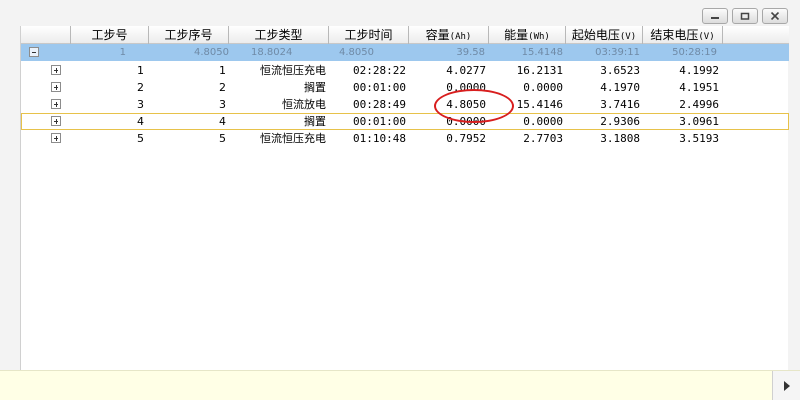  I want to click on capacity-cell: 0.7952, so click(466, 138).